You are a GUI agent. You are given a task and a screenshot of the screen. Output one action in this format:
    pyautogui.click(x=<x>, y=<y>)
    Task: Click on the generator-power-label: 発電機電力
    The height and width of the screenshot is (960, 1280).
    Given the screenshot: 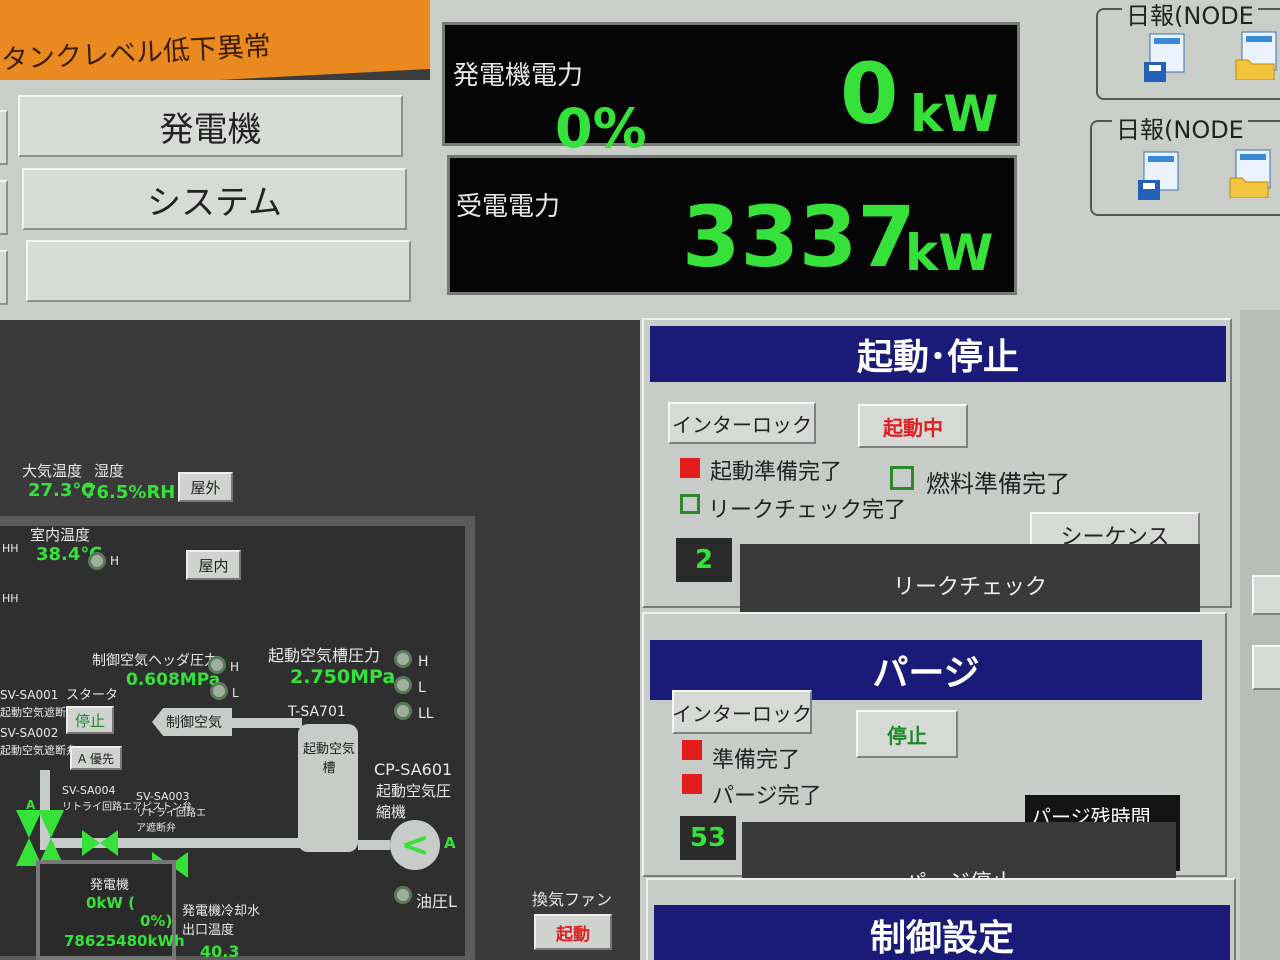 What is the action you would take?
    pyautogui.click(x=518, y=76)
    